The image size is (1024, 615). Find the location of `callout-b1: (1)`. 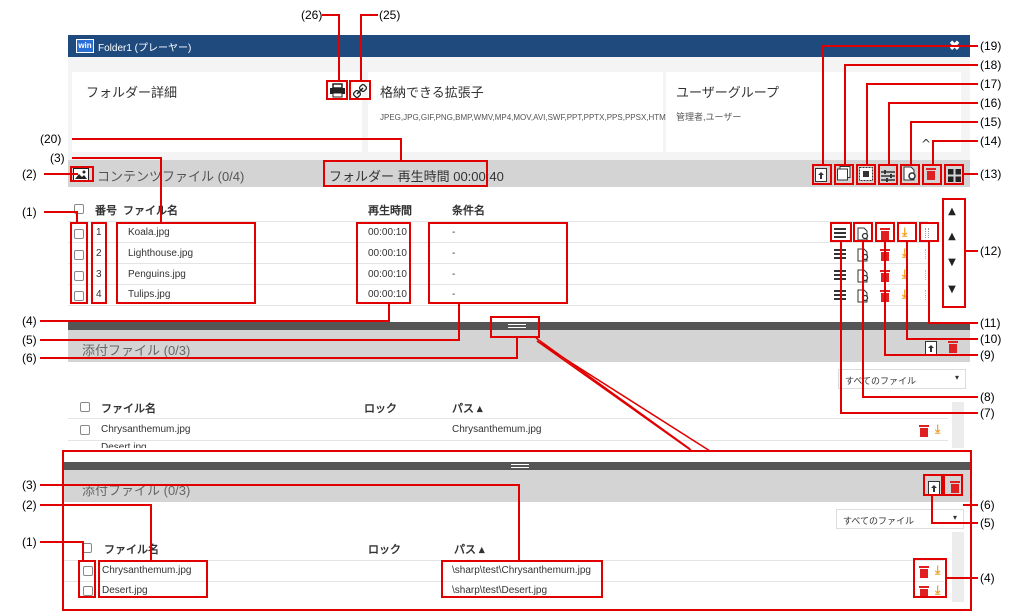

callout-b1: (1) is located at coordinates (29, 542).